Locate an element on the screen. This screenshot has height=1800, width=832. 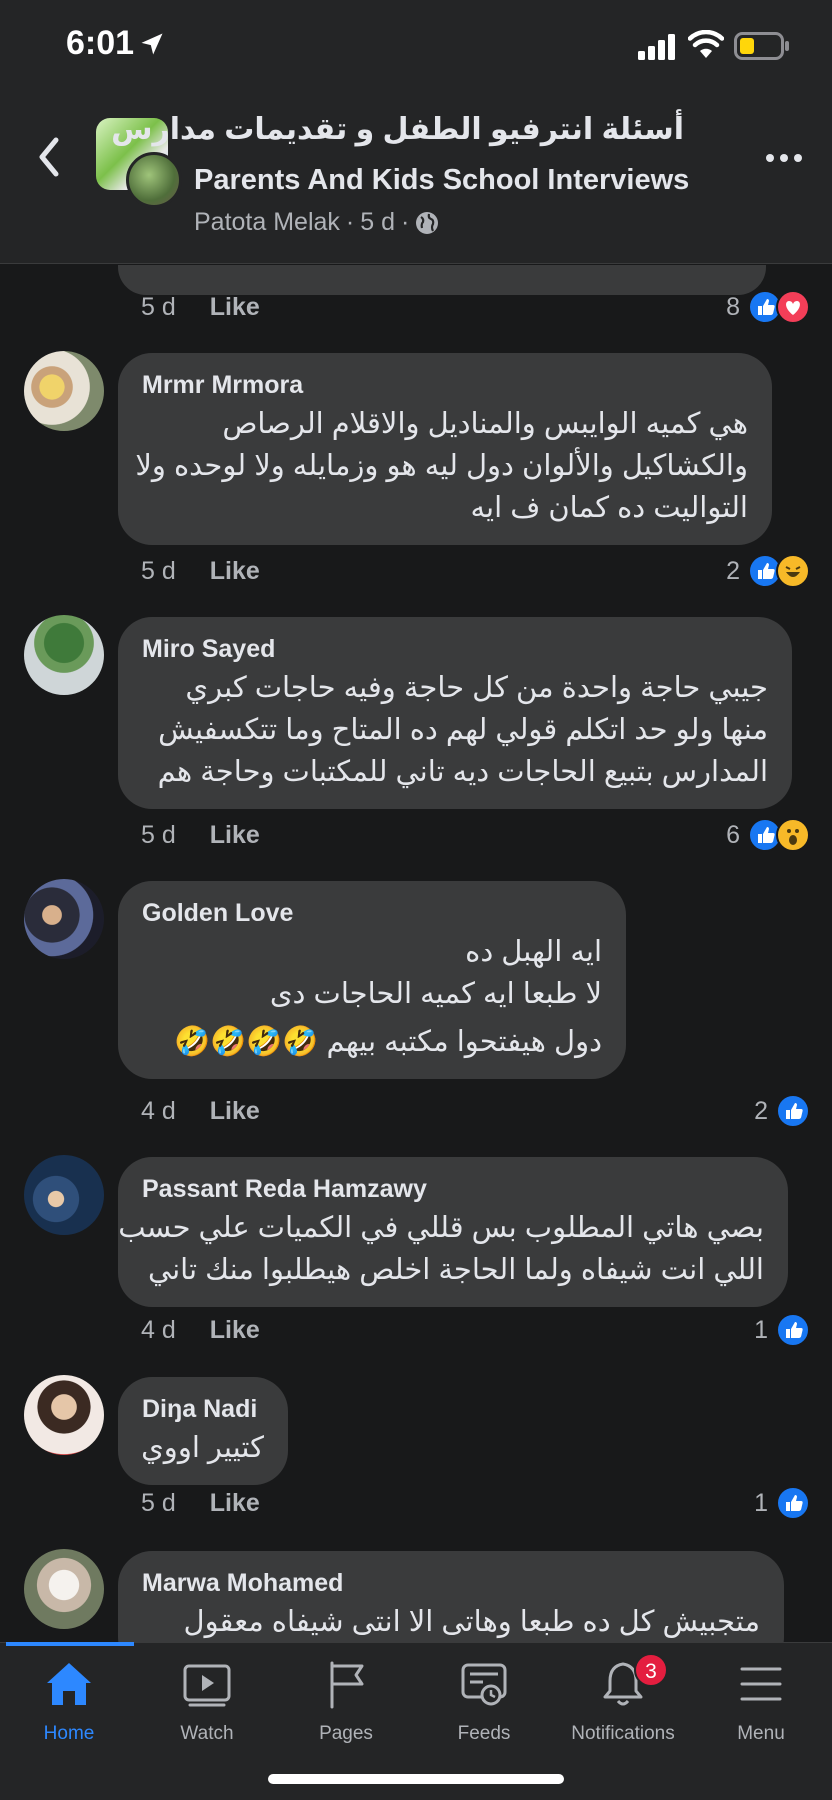
tab-feeds: Feeds is located at coordinates (484, 1707).